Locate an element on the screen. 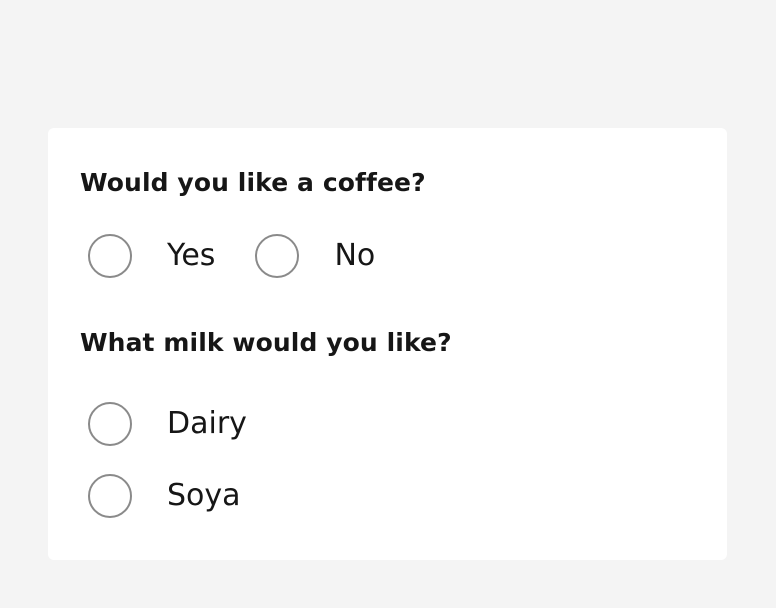  radio-button-no is located at coordinates (277, 256).